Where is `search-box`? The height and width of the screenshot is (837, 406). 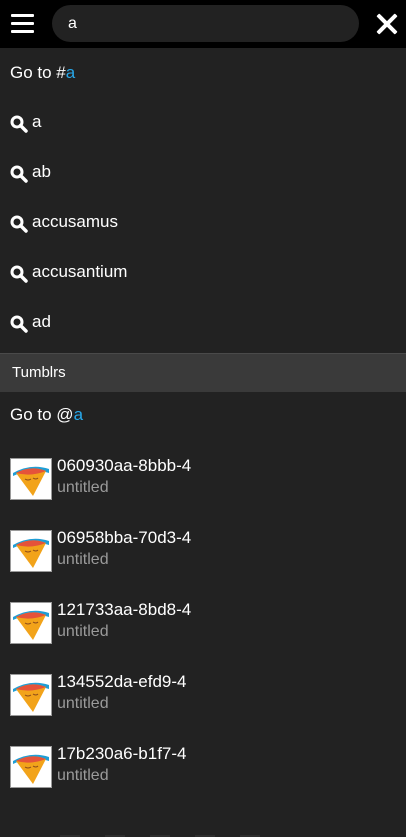
search-box is located at coordinates (205, 23).